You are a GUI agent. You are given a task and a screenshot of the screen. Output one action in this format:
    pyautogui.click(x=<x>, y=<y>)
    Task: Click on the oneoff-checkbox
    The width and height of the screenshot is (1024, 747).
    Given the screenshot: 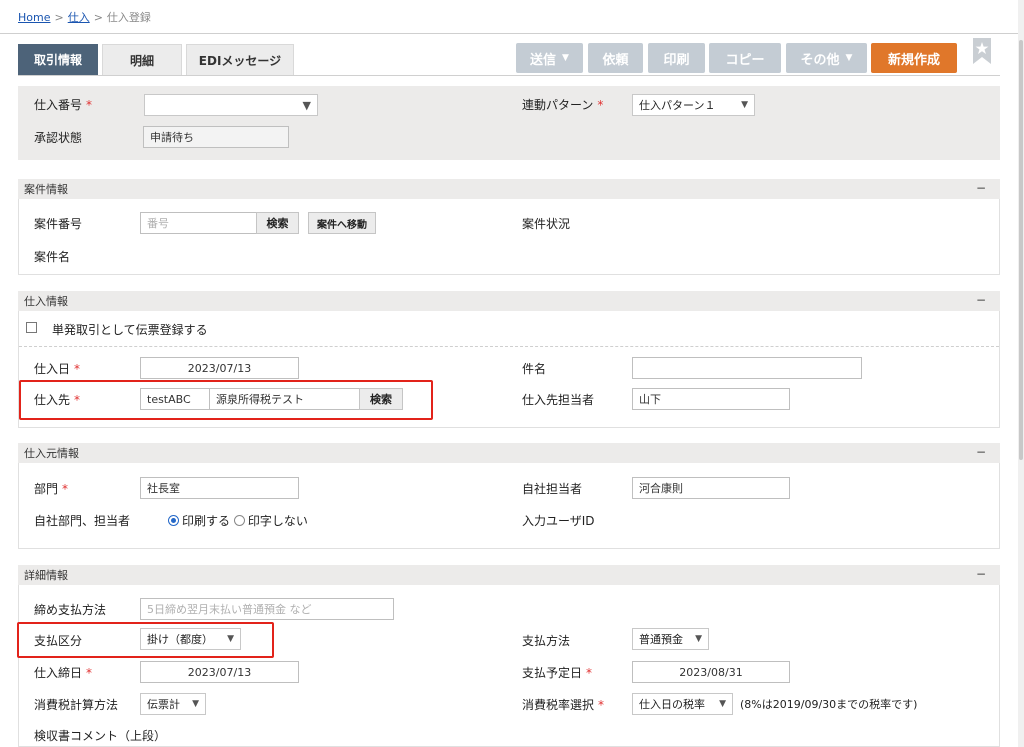 What is the action you would take?
    pyautogui.click(x=31, y=329)
    